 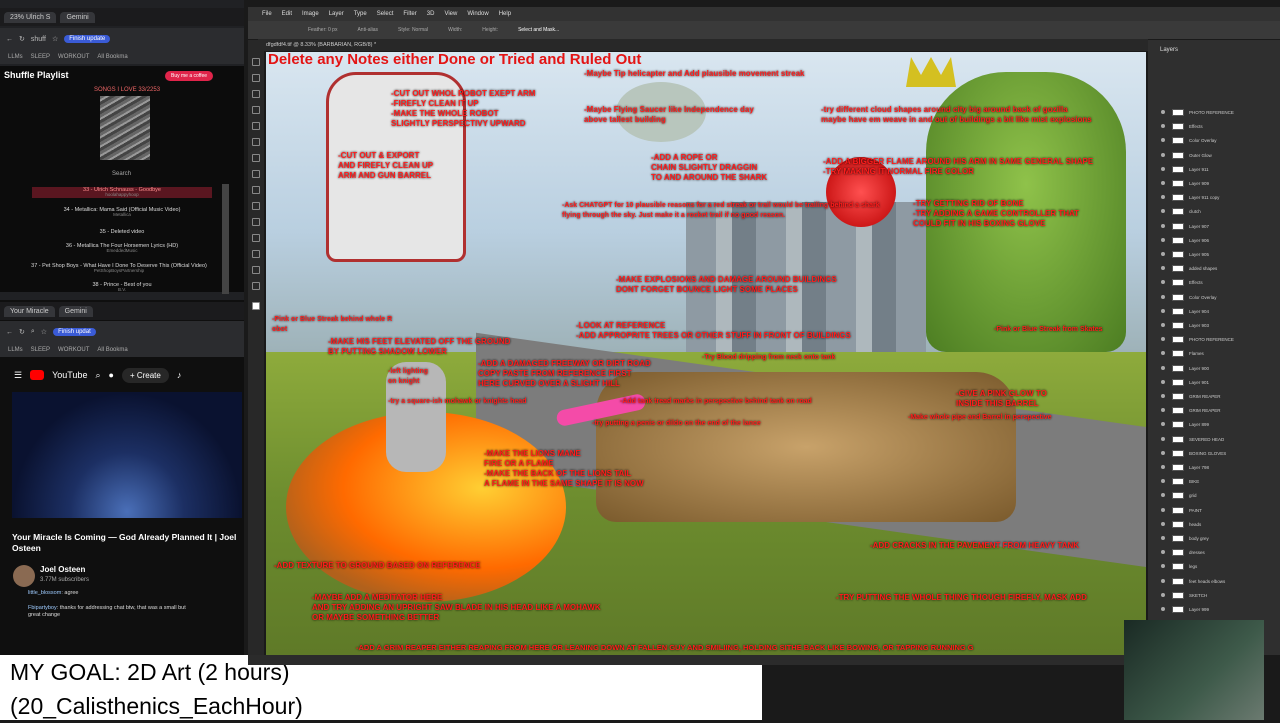 What do you see at coordinates (179, 375) in the screenshot?
I see `bell-icon: ♪` at bounding box center [179, 375].